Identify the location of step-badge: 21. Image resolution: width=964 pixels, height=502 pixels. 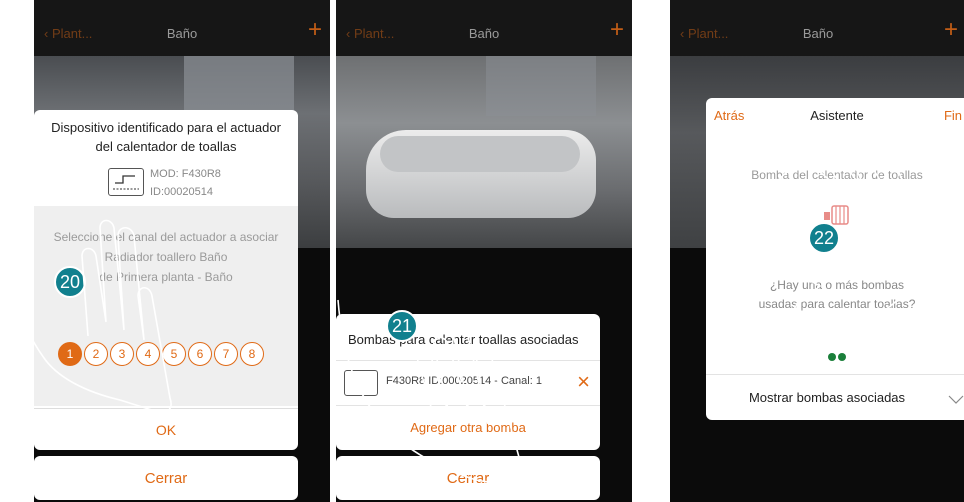
(402, 326).